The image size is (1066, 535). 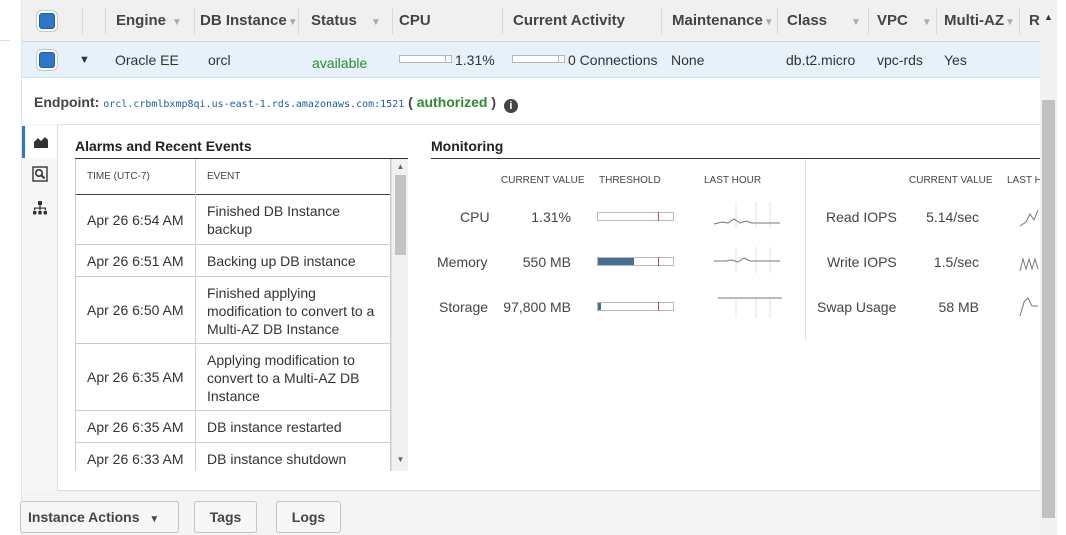 I want to click on engine-value: Oracle EE, so click(x=147, y=60).